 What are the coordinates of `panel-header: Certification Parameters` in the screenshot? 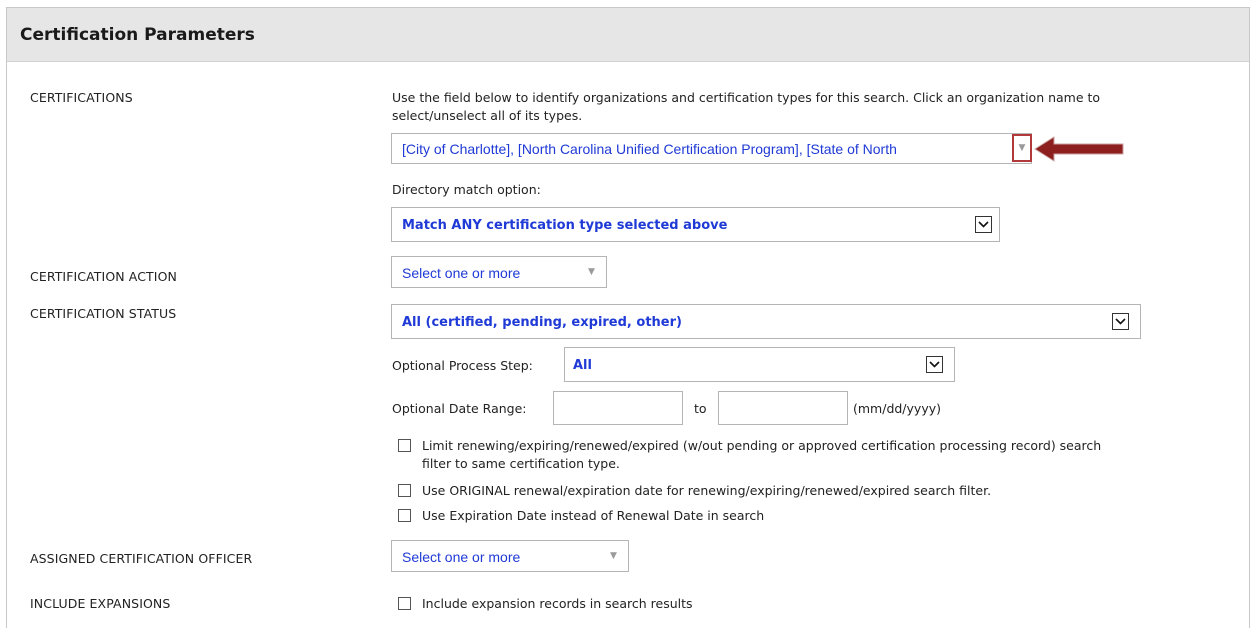 It's located at (628, 35).